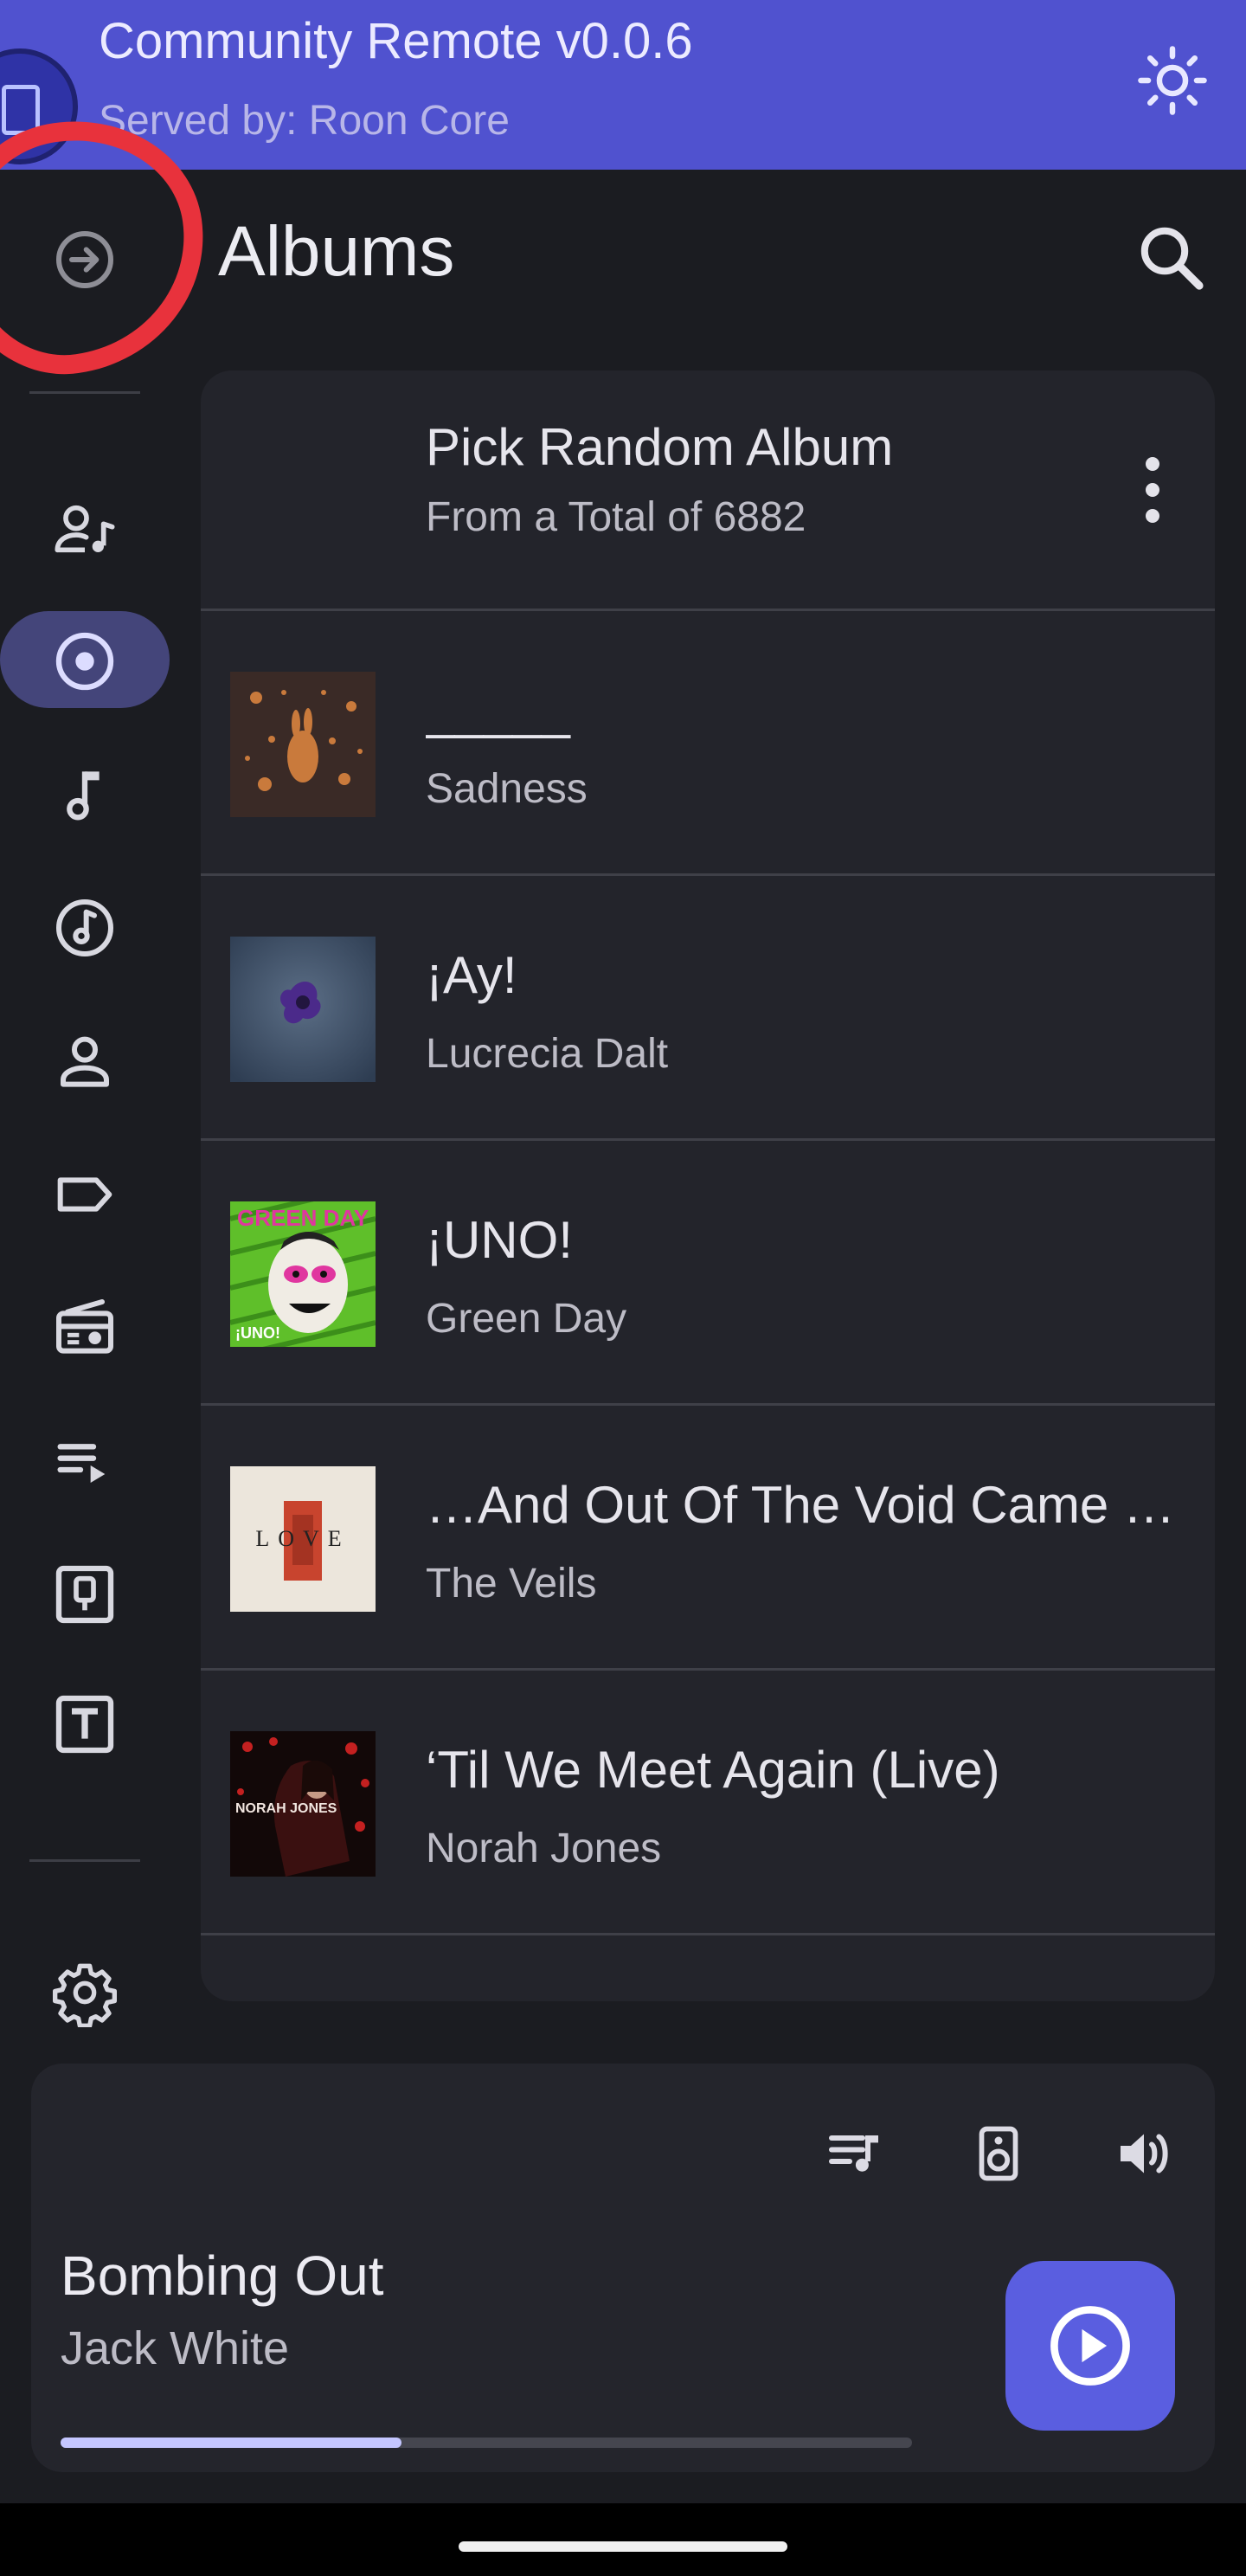 This screenshot has width=1246, height=2576. I want to click on search-icon, so click(1172, 258).